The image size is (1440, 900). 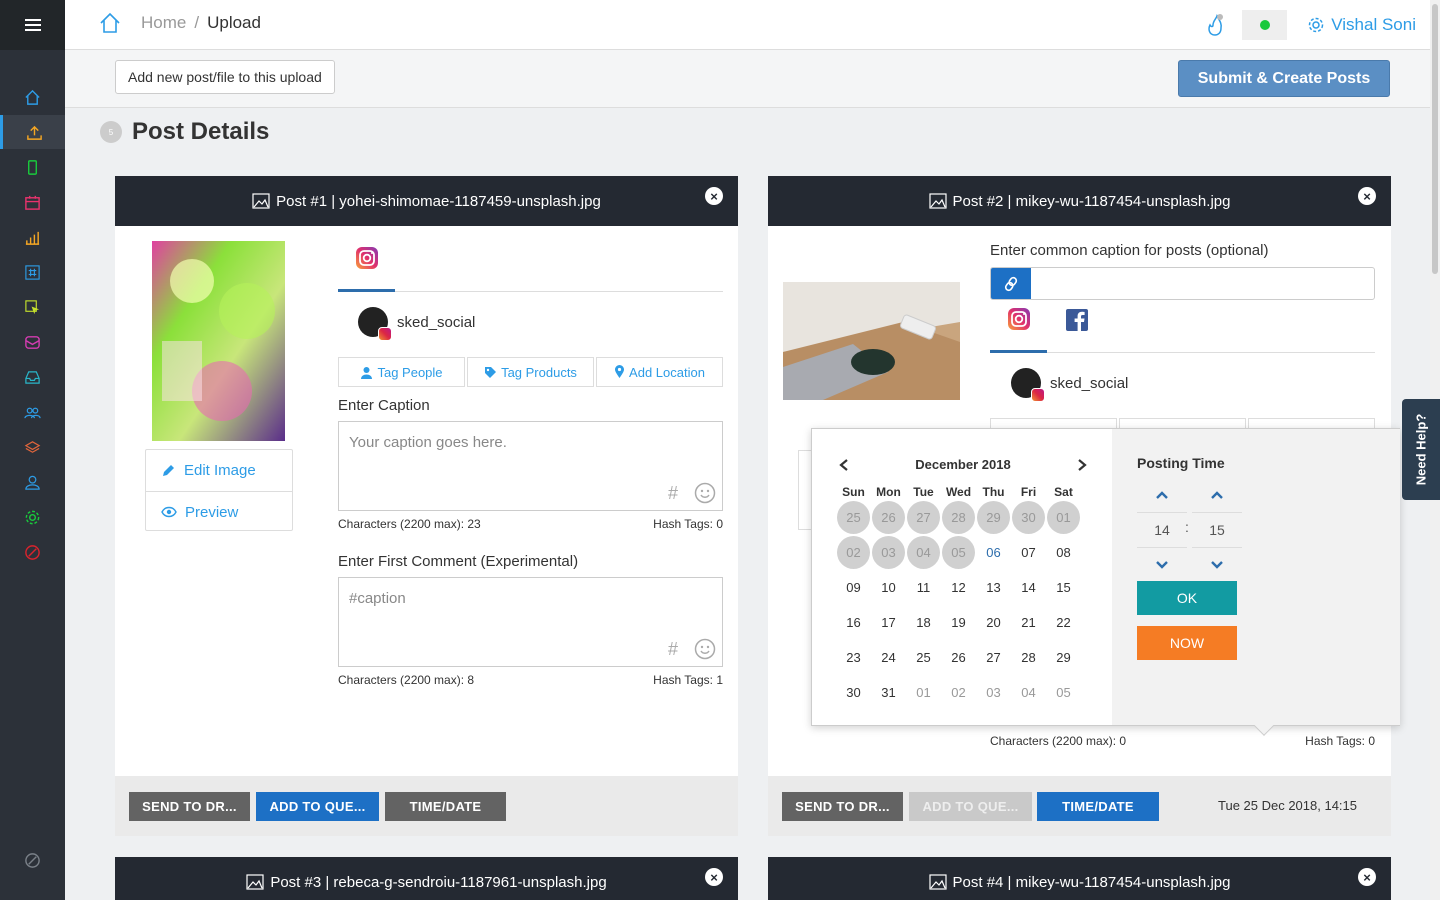 I want to click on user-name-link: Vishal Soni, so click(x=1373, y=25).